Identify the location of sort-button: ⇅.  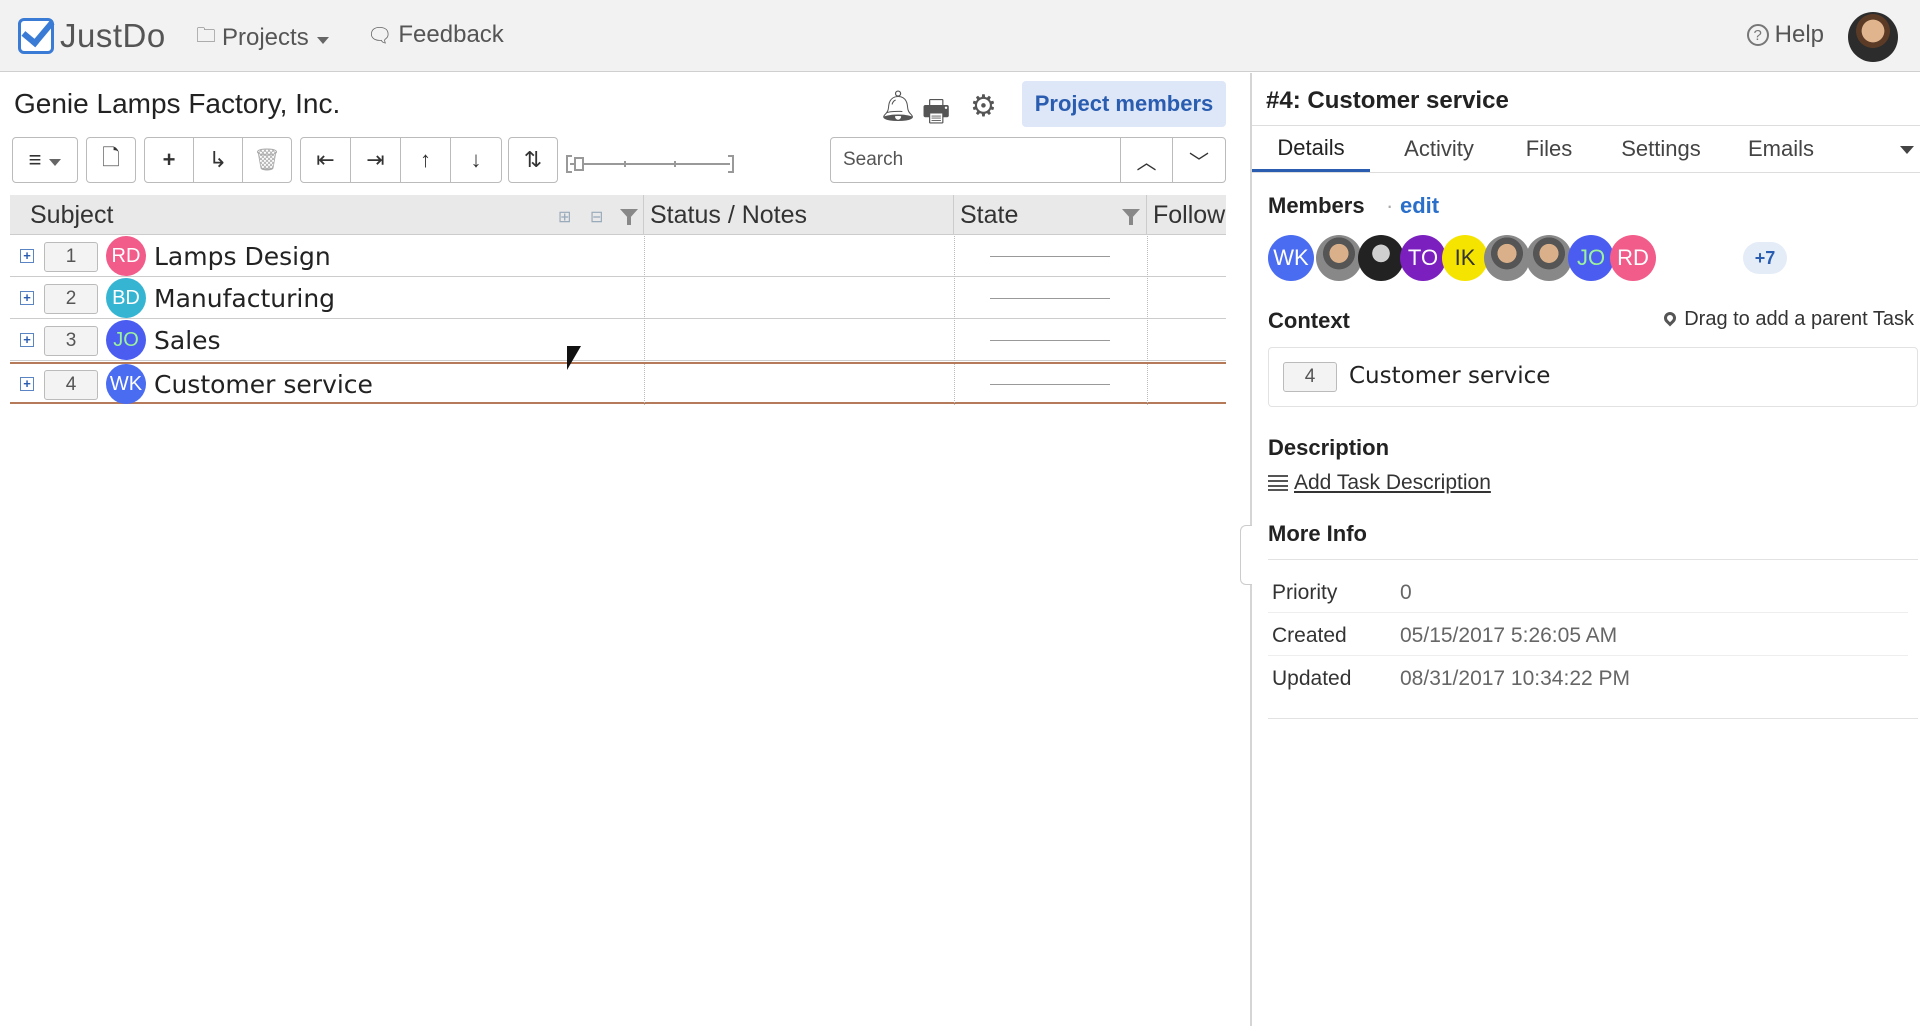
(533, 160).